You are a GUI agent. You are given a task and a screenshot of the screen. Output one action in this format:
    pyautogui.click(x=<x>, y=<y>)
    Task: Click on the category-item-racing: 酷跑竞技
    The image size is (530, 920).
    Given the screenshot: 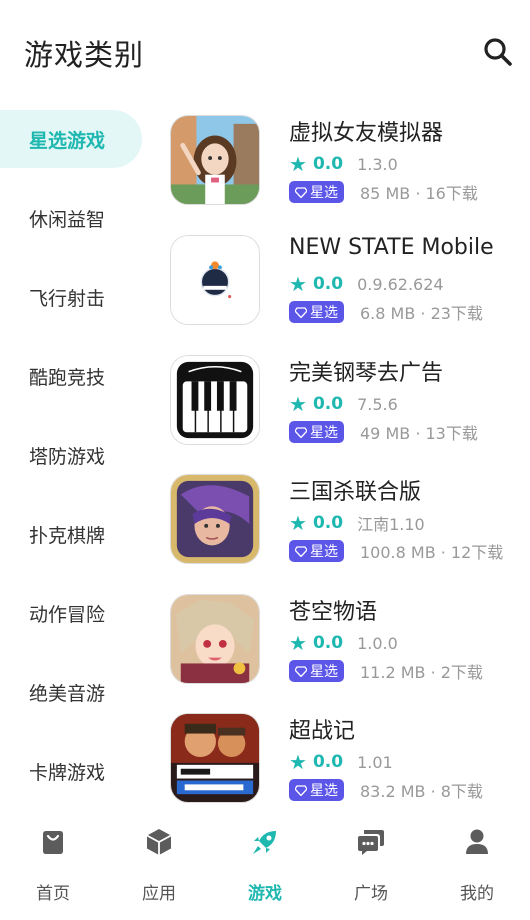 What is the action you would take?
    pyautogui.click(x=71, y=376)
    